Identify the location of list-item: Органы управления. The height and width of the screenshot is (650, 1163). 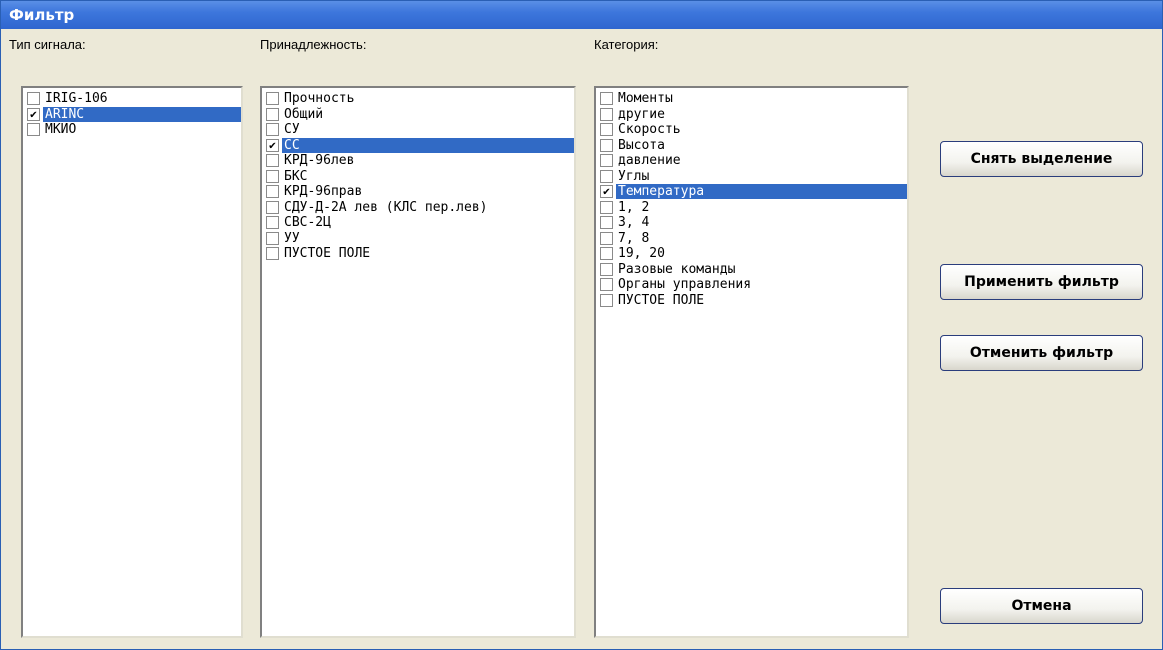
(751, 285).